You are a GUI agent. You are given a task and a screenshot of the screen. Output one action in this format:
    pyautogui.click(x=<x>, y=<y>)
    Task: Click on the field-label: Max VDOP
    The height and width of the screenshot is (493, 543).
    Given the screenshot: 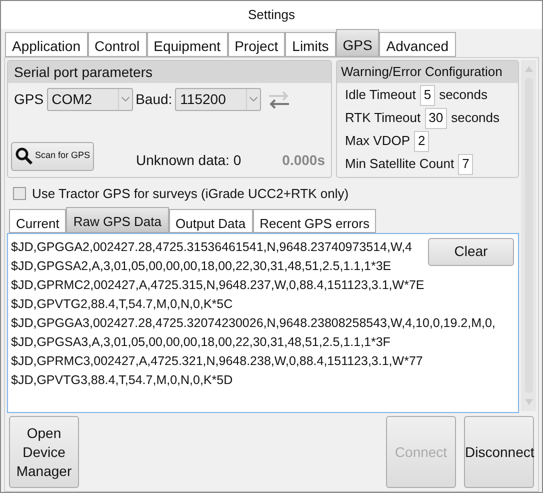 What is the action you would take?
    pyautogui.click(x=377, y=141)
    